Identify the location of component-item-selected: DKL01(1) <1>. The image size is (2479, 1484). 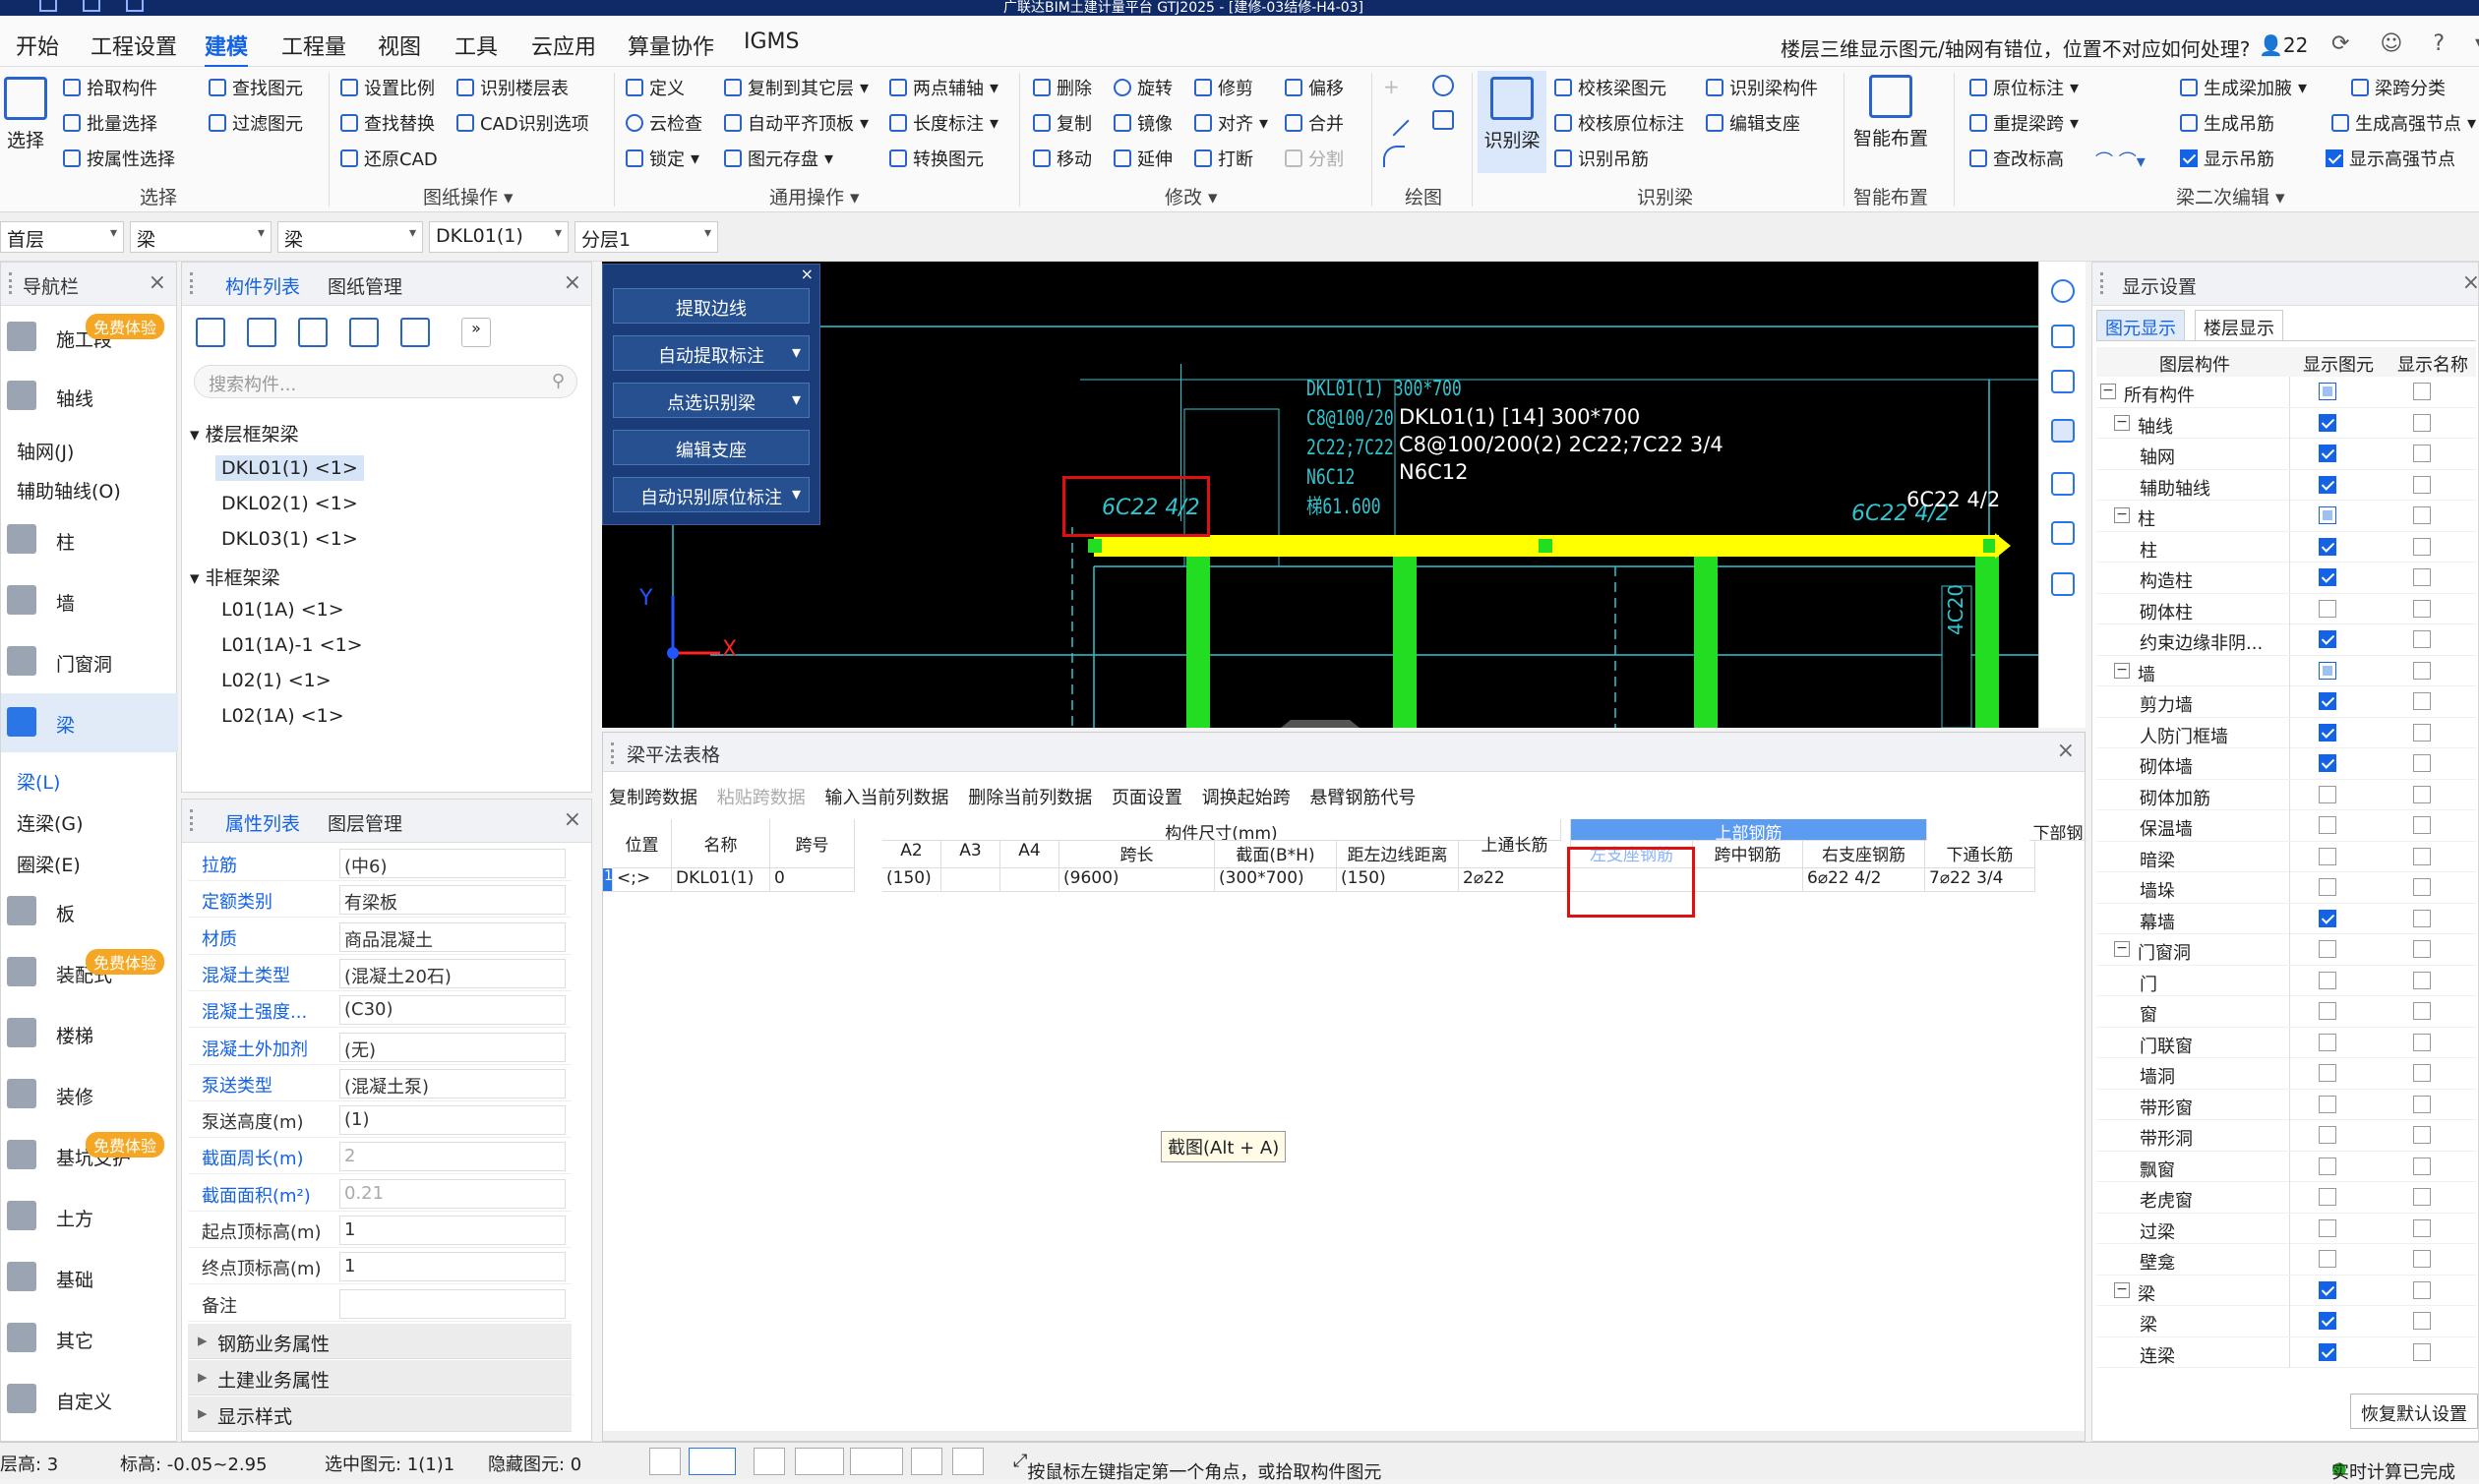
(289, 468).